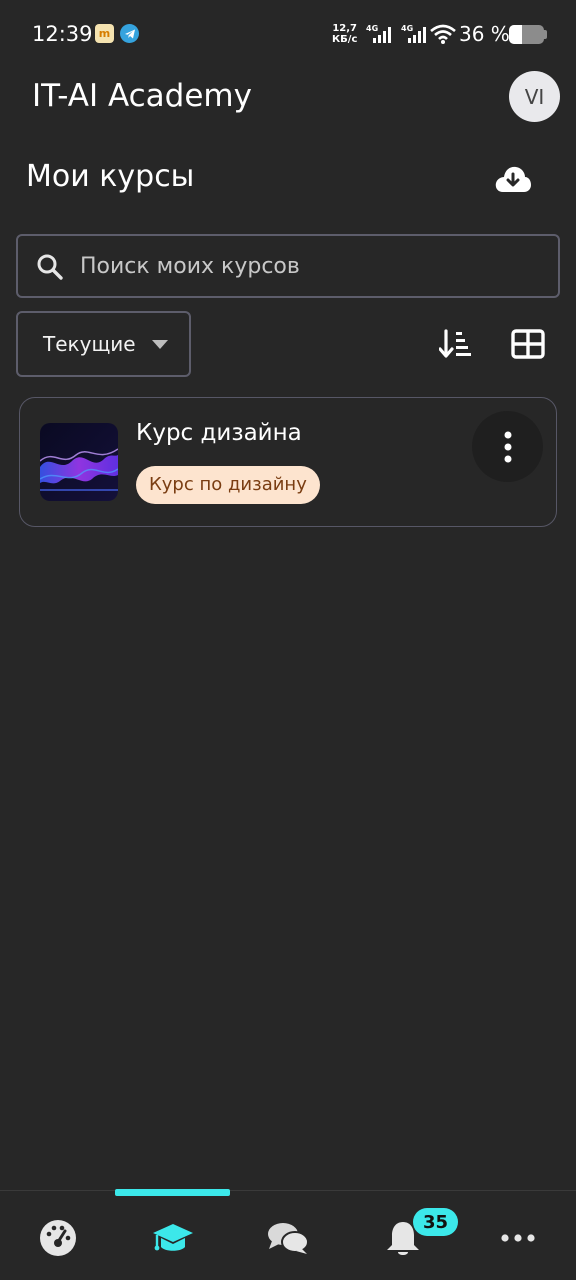 This screenshot has height=1280, width=576. What do you see at coordinates (62, 34) in the screenshot?
I see `status-time: 12:39` at bounding box center [62, 34].